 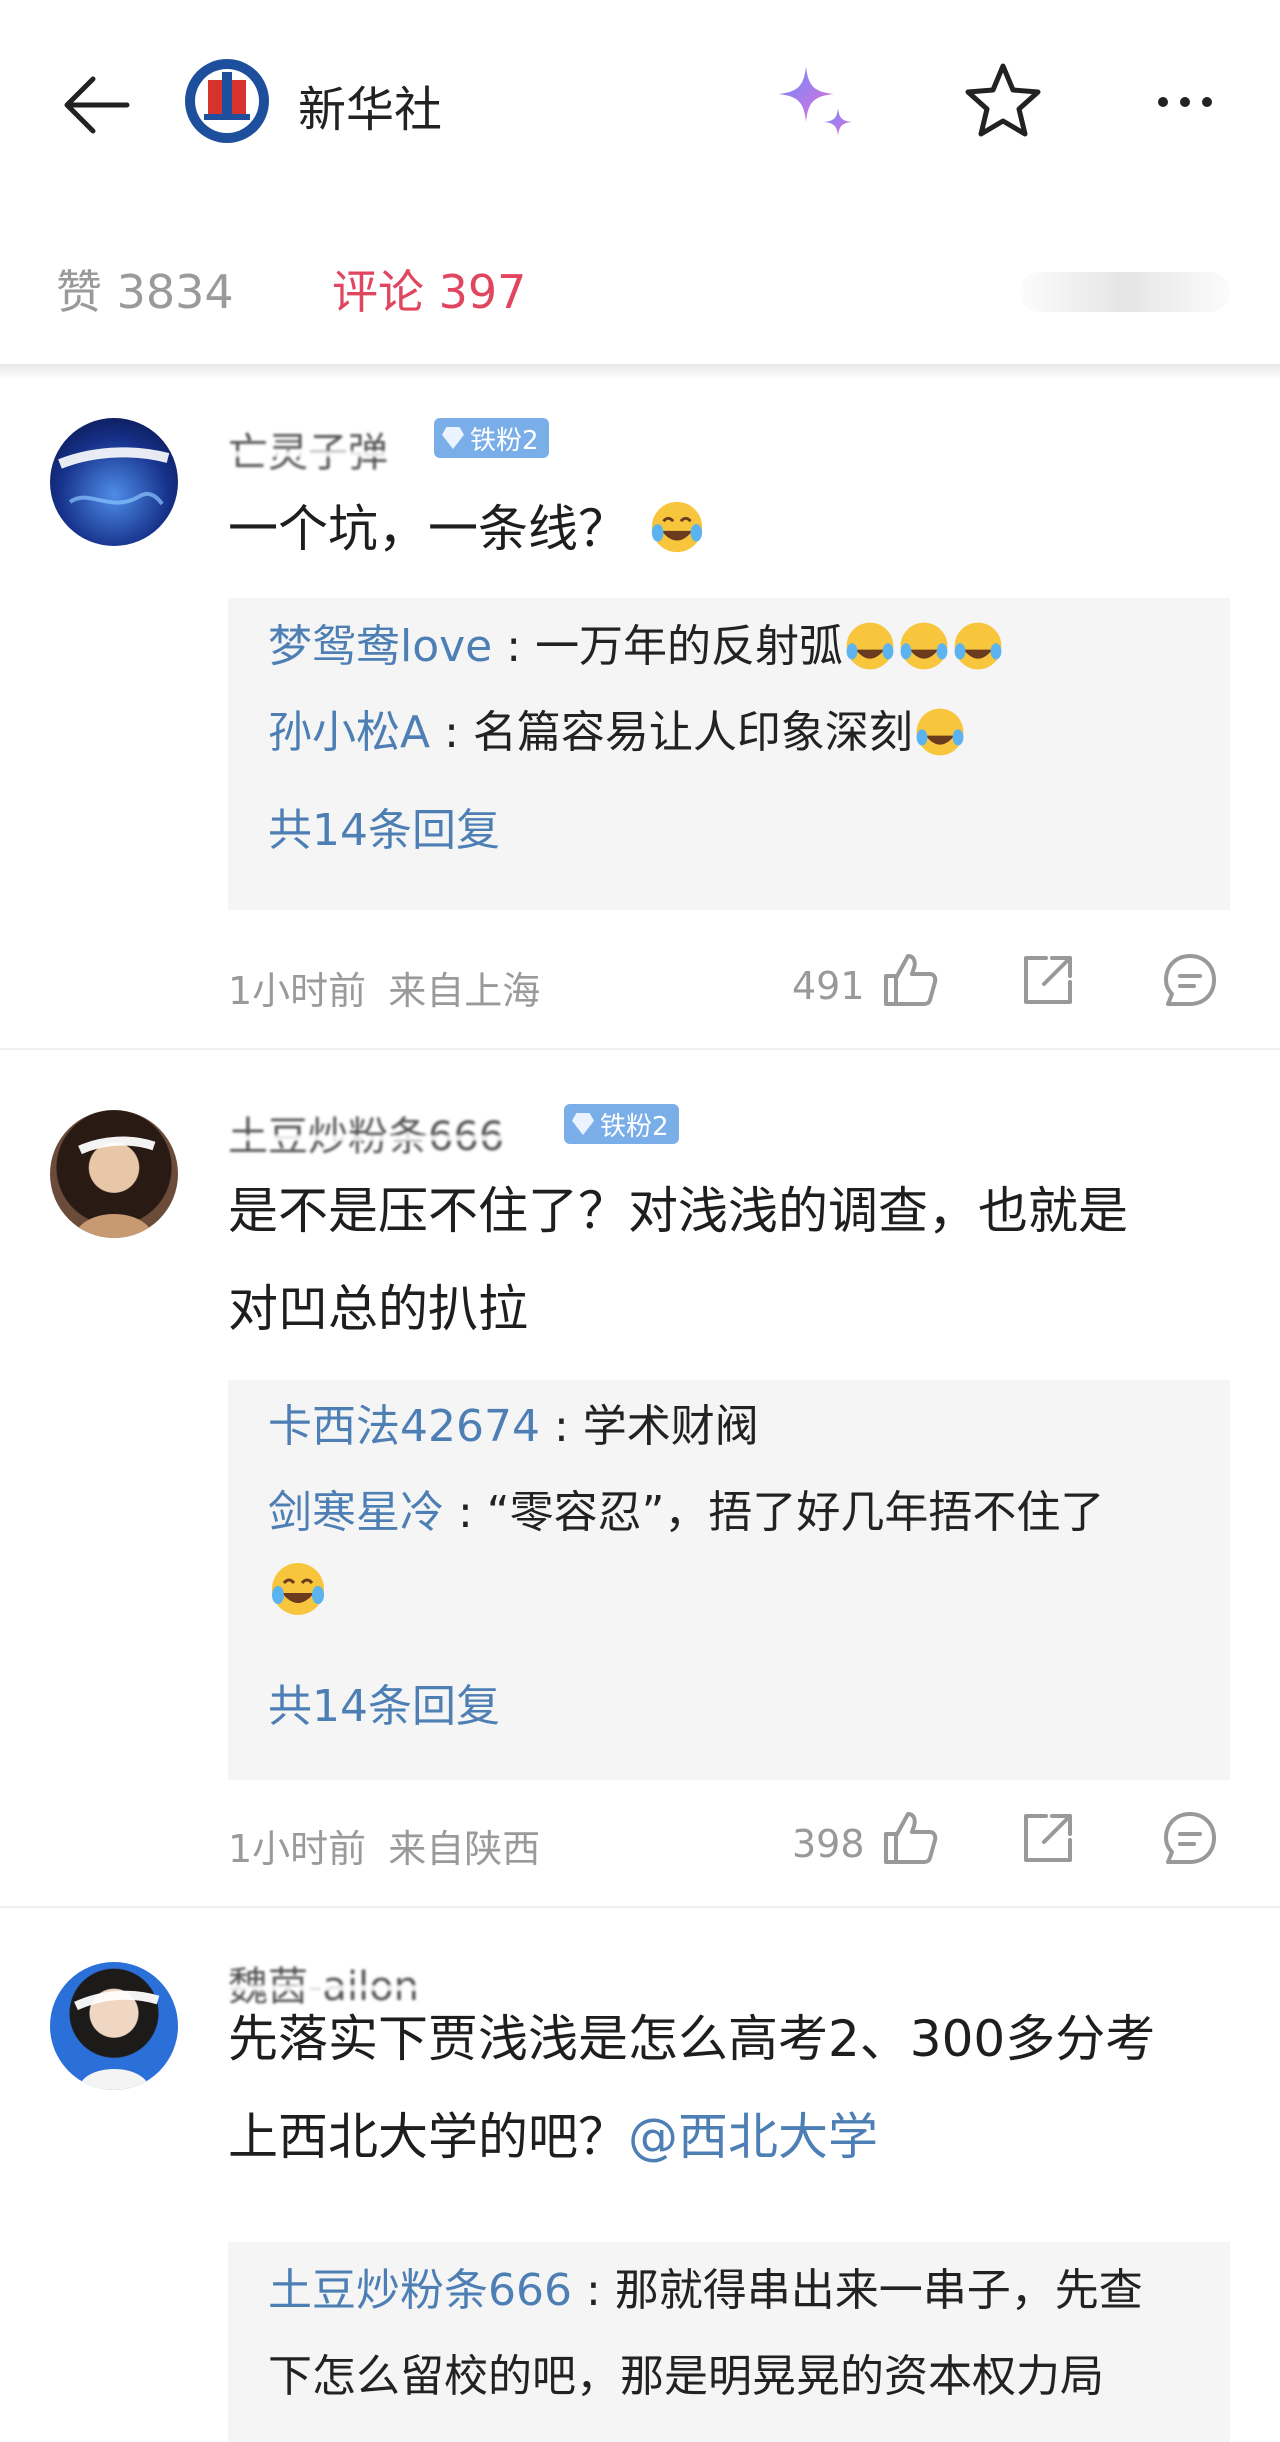 I want to click on comment-body: 上西北大学的吧？, so click(x=428, y=2137).